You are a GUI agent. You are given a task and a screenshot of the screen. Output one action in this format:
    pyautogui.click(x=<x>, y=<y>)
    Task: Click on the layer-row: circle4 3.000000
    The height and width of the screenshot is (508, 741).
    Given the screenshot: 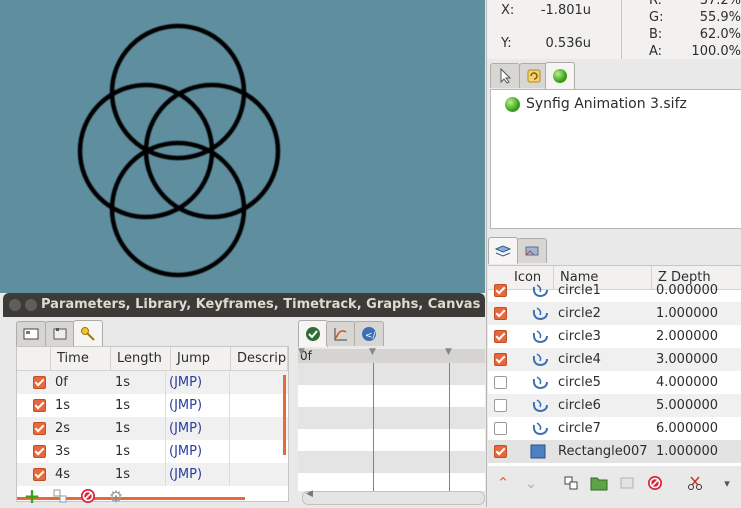 What is the action you would take?
    pyautogui.click(x=614, y=359)
    